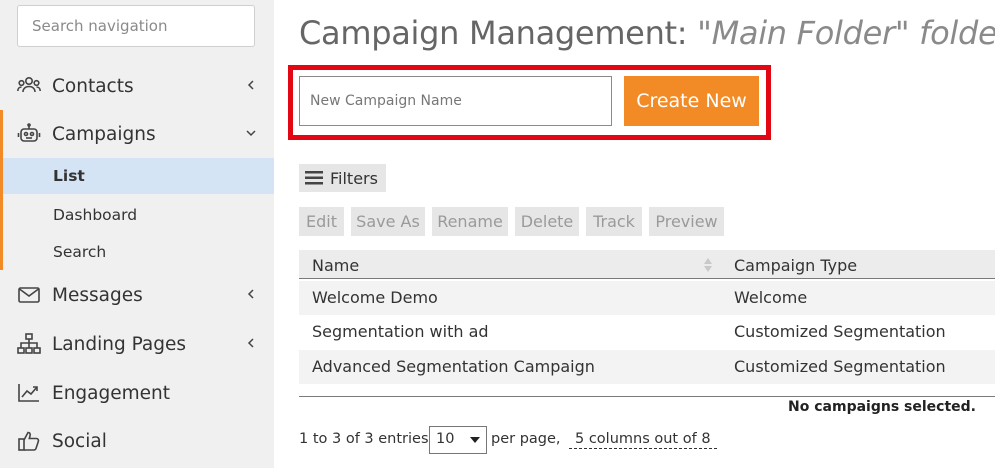  What do you see at coordinates (686, 221) in the screenshot?
I see `preview-button: Preview` at bounding box center [686, 221].